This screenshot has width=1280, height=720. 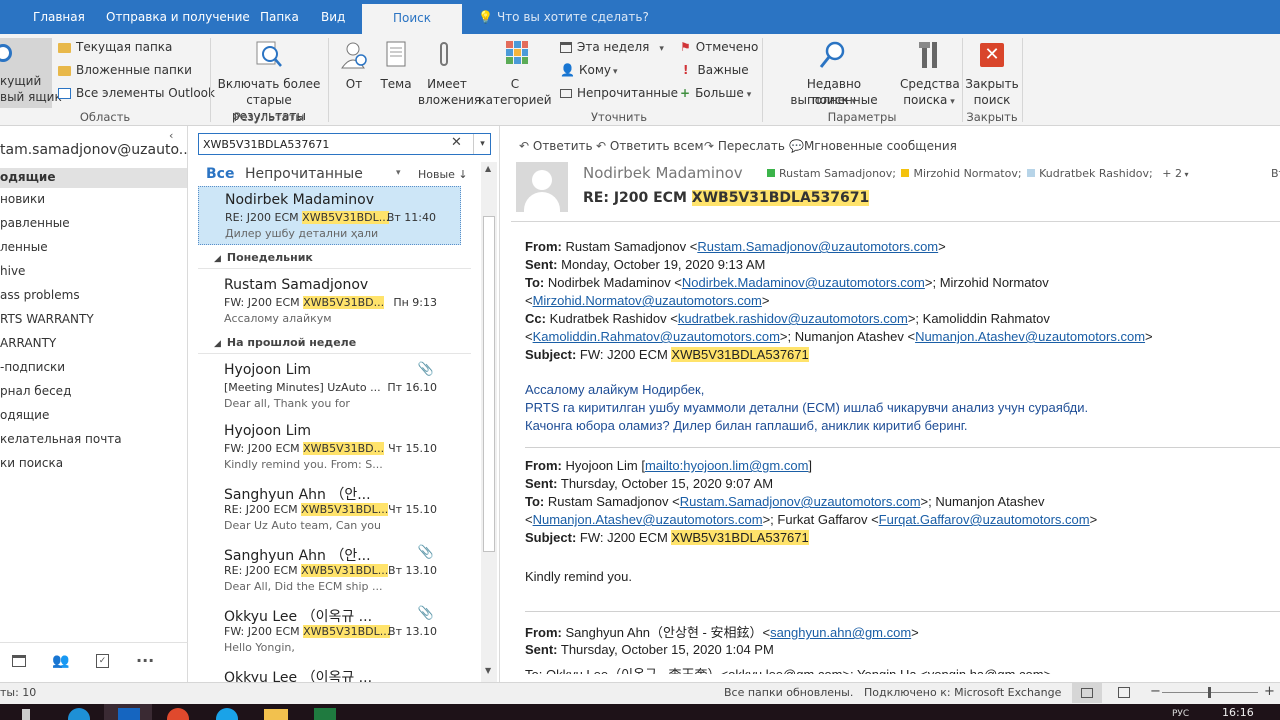 What do you see at coordinates (793, 318) in the screenshot?
I see `email-link: kudratbek.rashidov@uzautomotors.com` at bounding box center [793, 318].